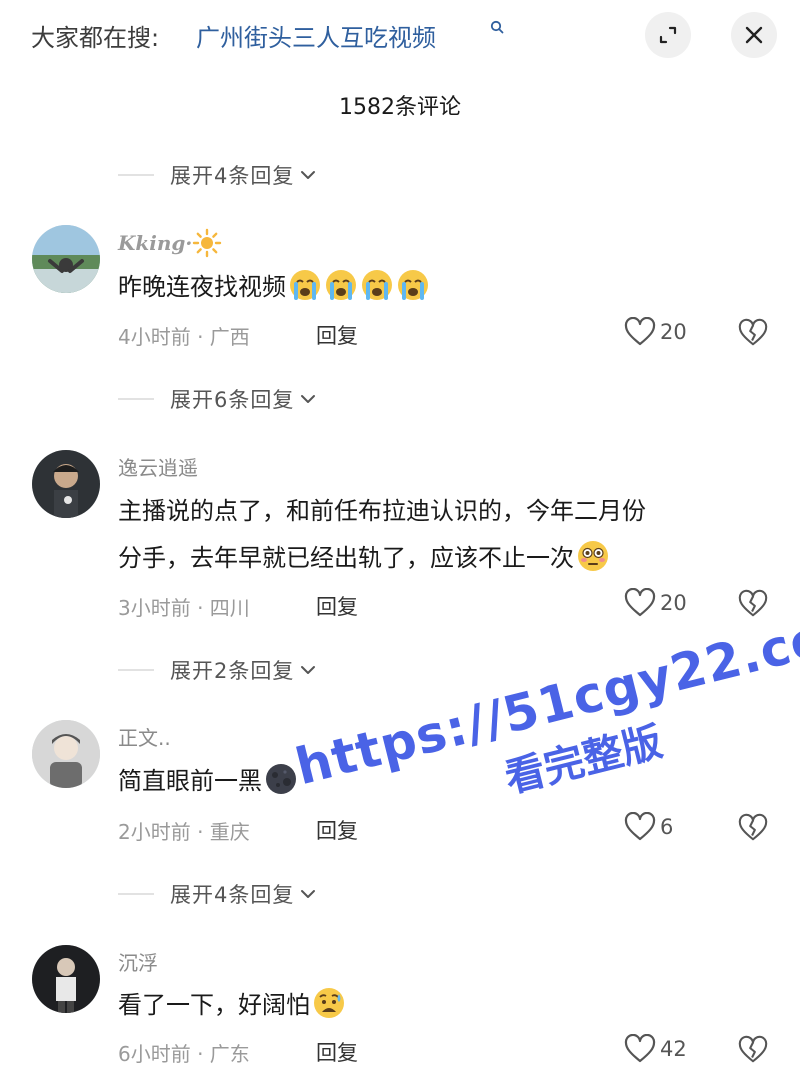 The image size is (800, 1067). What do you see at coordinates (400, 107) in the screenshot?
I see `comment-count-title: 1582条评论` at bounding box center [400, 107].